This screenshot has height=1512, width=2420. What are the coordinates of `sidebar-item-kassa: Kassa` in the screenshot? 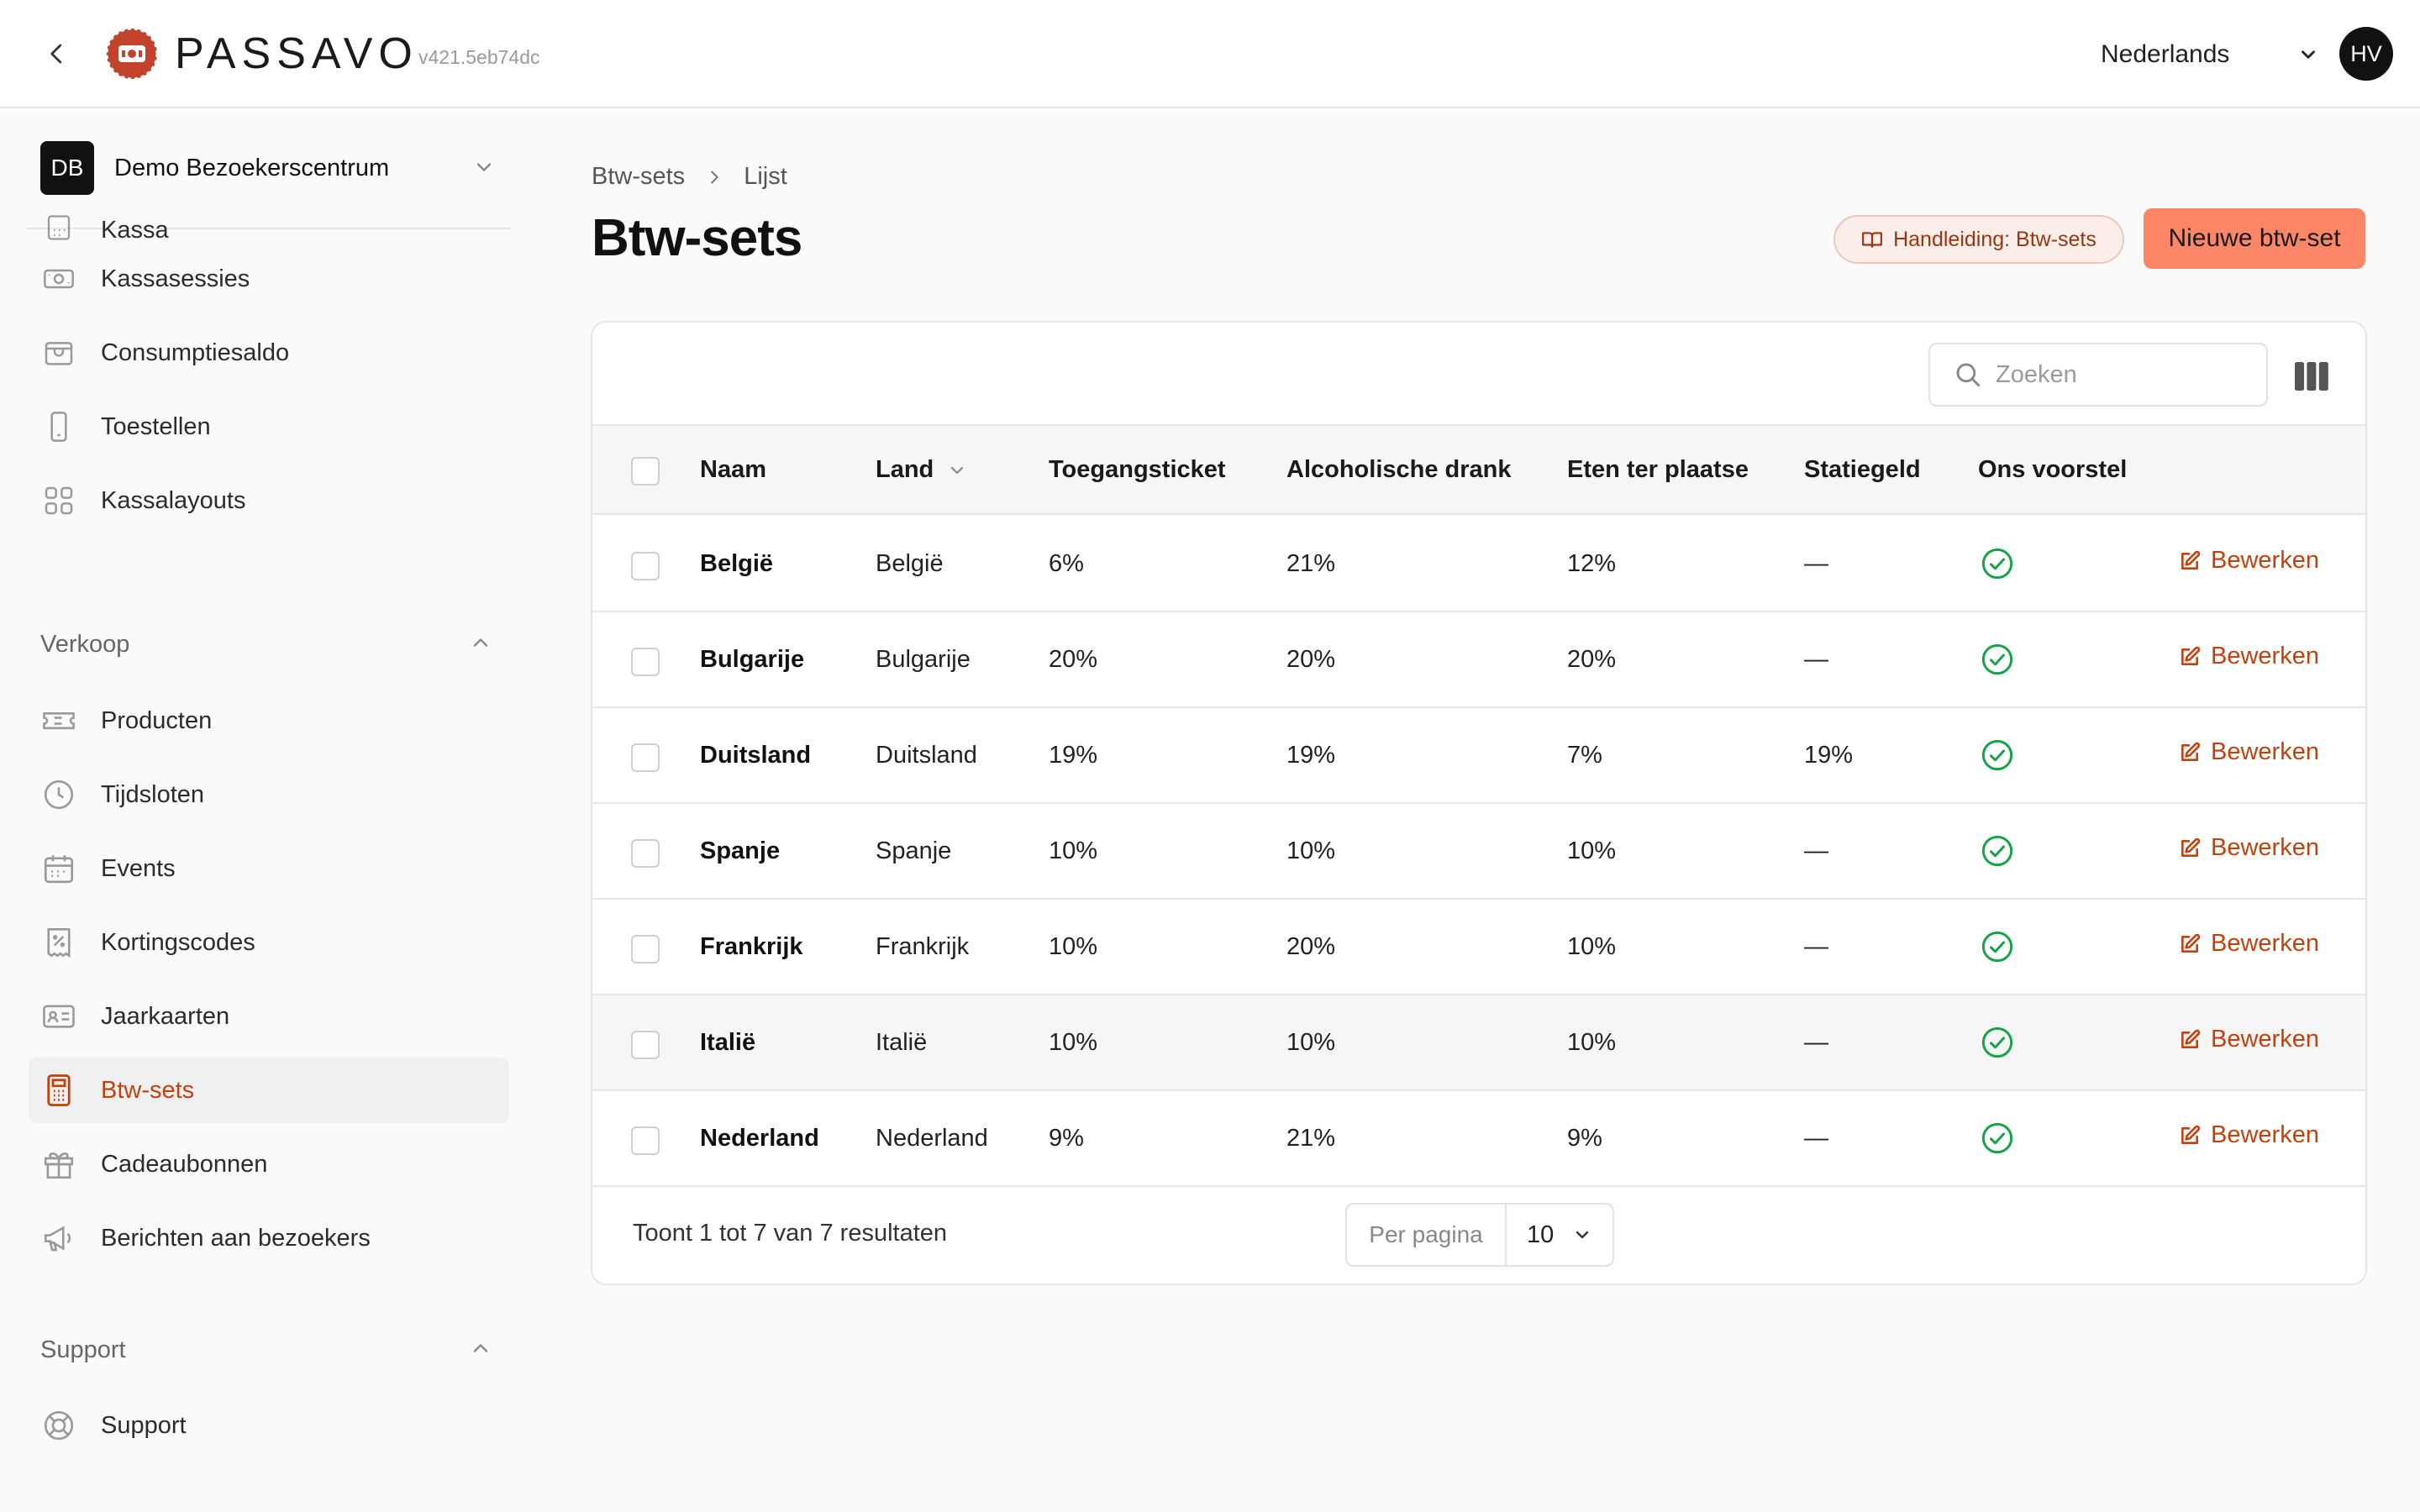 It's located at (269, 228).